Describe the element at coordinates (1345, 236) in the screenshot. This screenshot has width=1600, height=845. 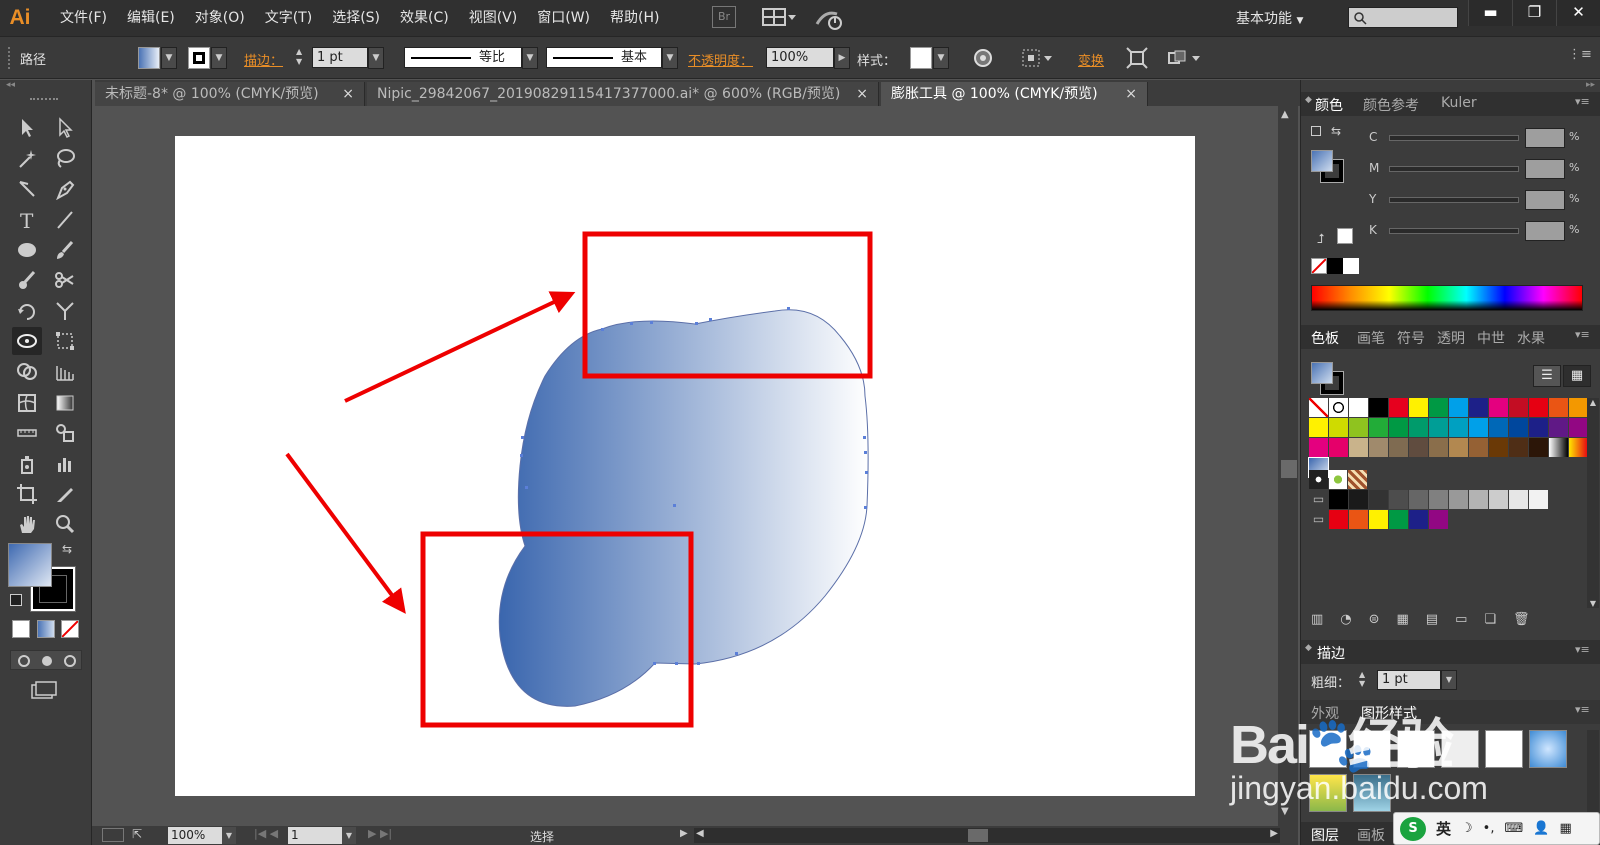
I see `gamut-color-chip` at that location.